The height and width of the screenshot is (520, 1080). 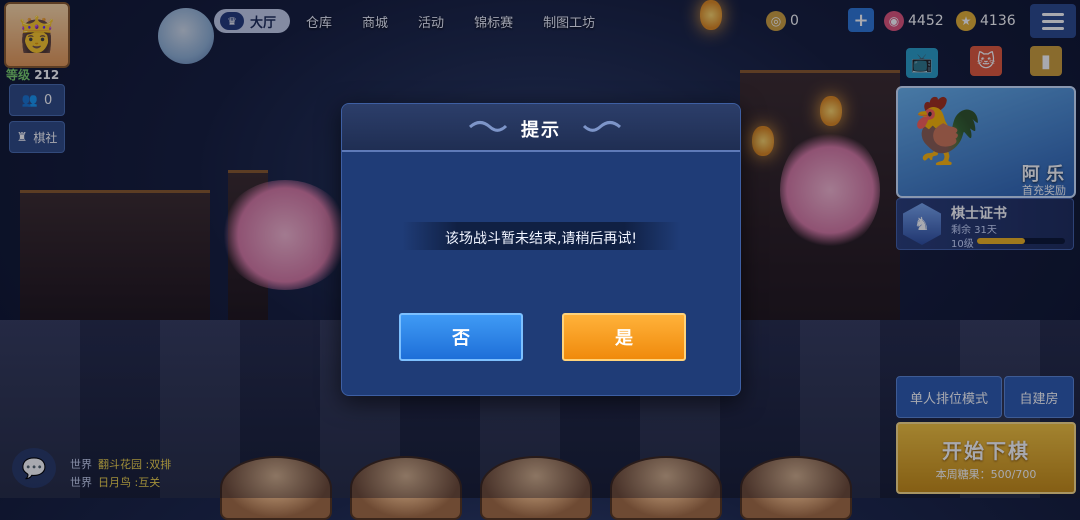 I want to click on dialog-message: 该场战斗暂未结束,请稍后再试!, so click(x=541, y=239).